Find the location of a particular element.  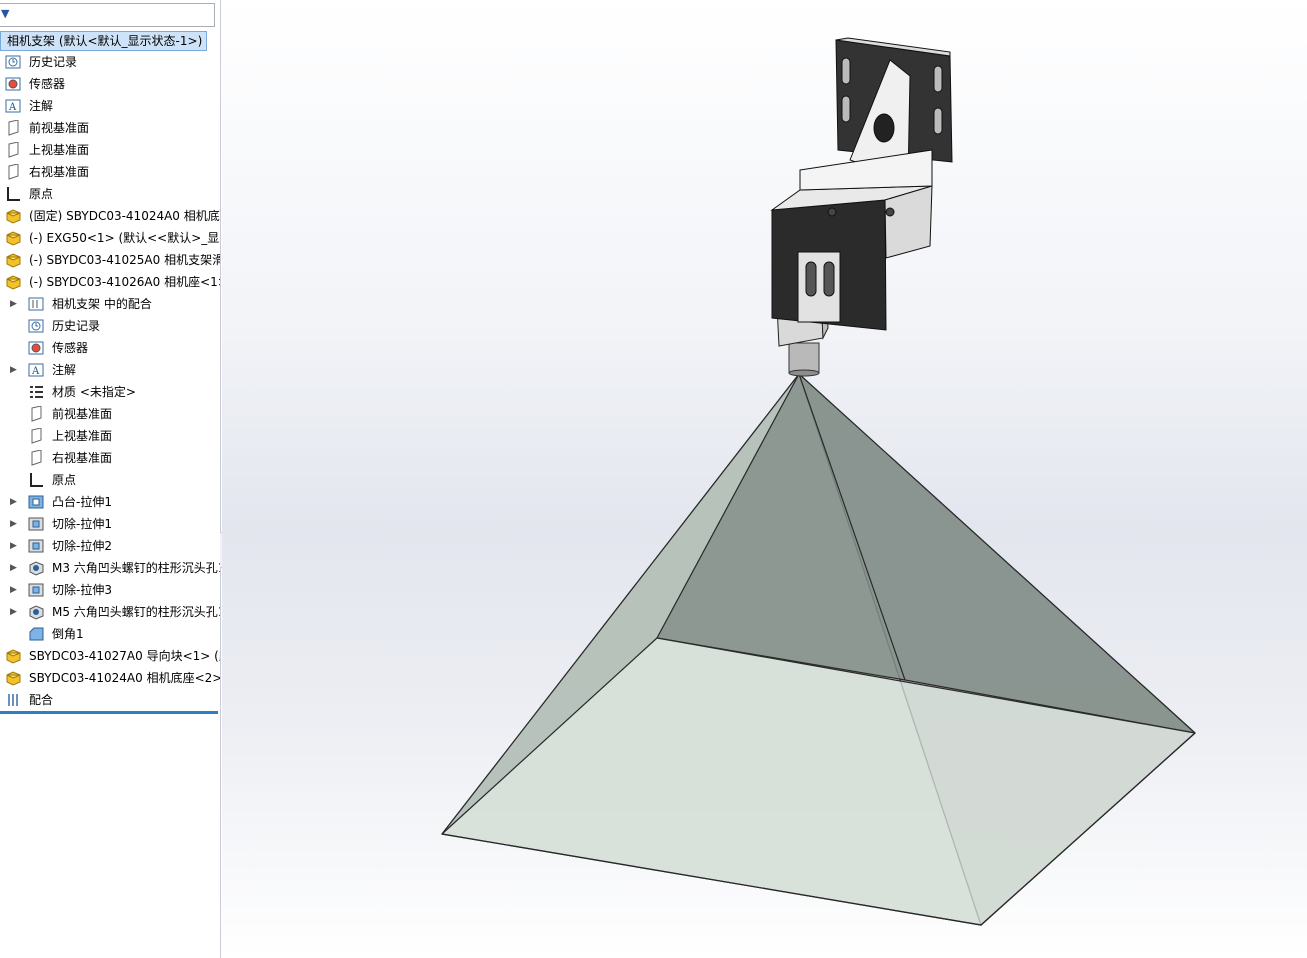

tree-item-label: SBYDC03-41024A0 相机底座<2> is located at coordinates (124, 678).